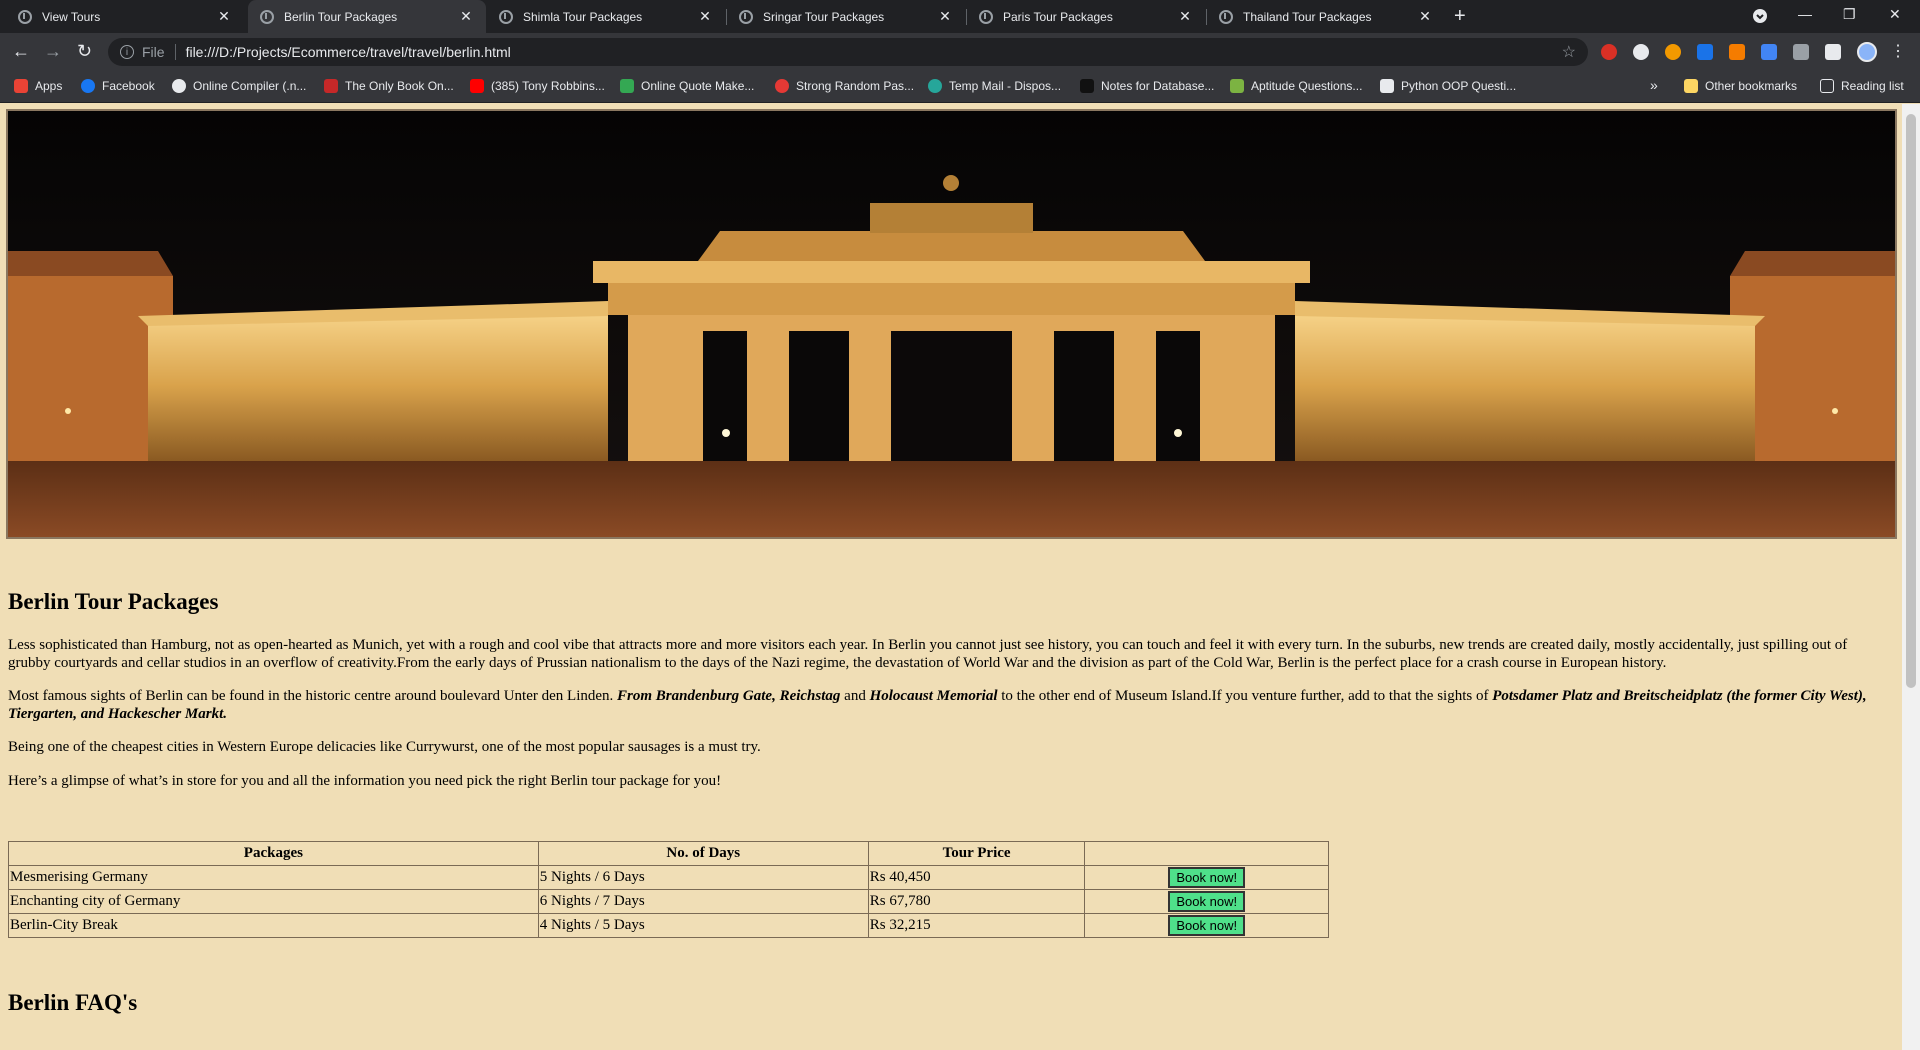 This screenshot has width=1920, height=1050. What do you see at coordinates (1673, 52) in the screenshot?
I see `cookie-icon` at bounding box center [1673, 52].